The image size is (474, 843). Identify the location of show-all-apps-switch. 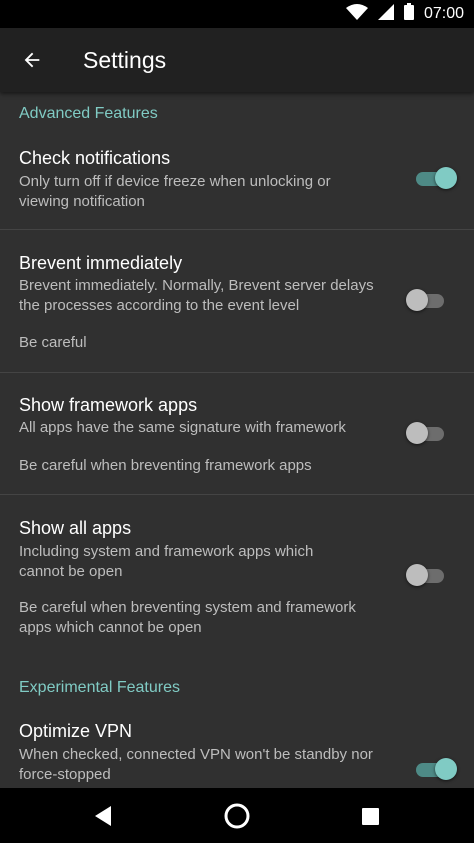
(427, 575).